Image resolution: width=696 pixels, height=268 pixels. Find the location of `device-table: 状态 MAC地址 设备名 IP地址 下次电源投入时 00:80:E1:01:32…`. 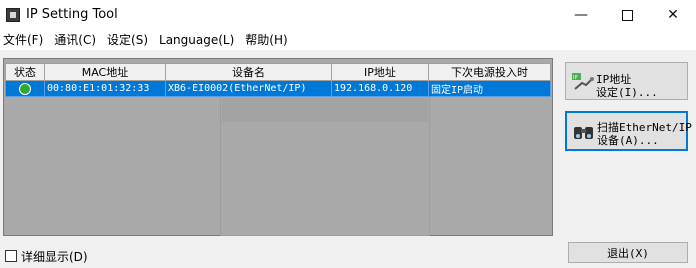

device-table: 状态 MAC地址 设备名 IP地址 下次电源投入时 00:80:E1:01:32… is located at coordinates (278, 80).